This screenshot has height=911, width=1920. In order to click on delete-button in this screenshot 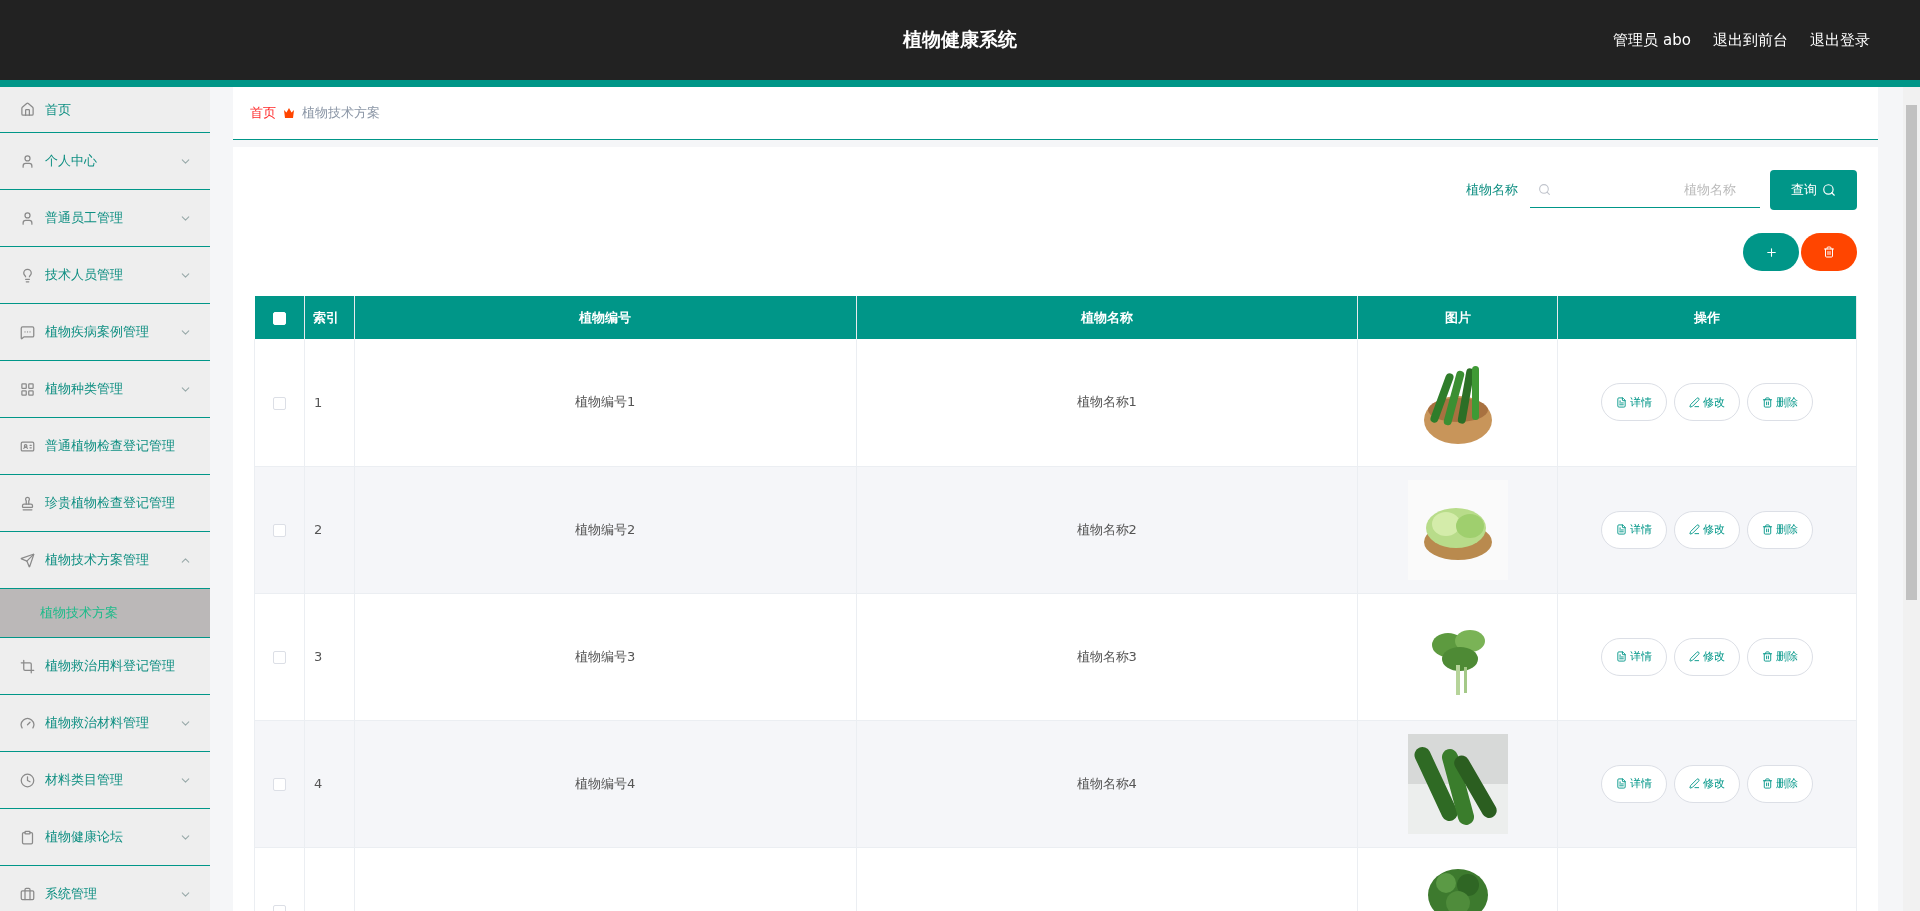, I will do `click(1829, 252)`.